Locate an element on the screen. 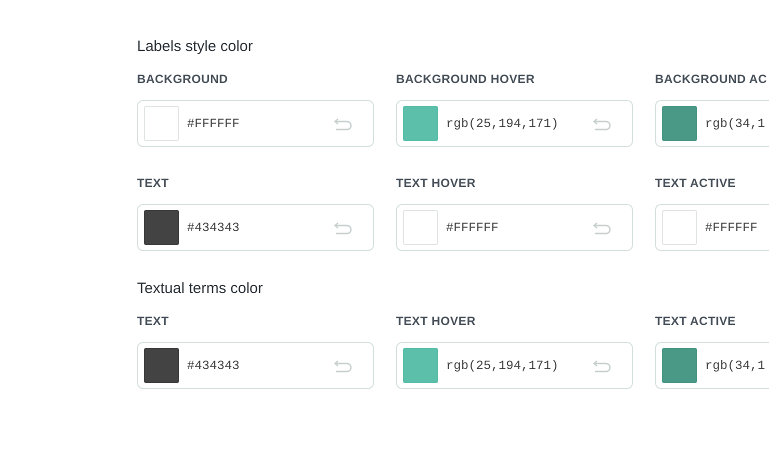 The height and width of the screenshot is (452, 769). field-label: BACKGROUND is located at coordinates (183, 79).